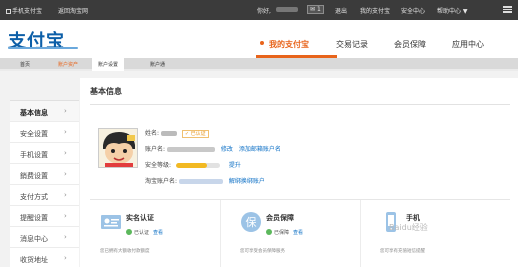  I want to click on nav-transactions: 交易记录, so click(352, 44).